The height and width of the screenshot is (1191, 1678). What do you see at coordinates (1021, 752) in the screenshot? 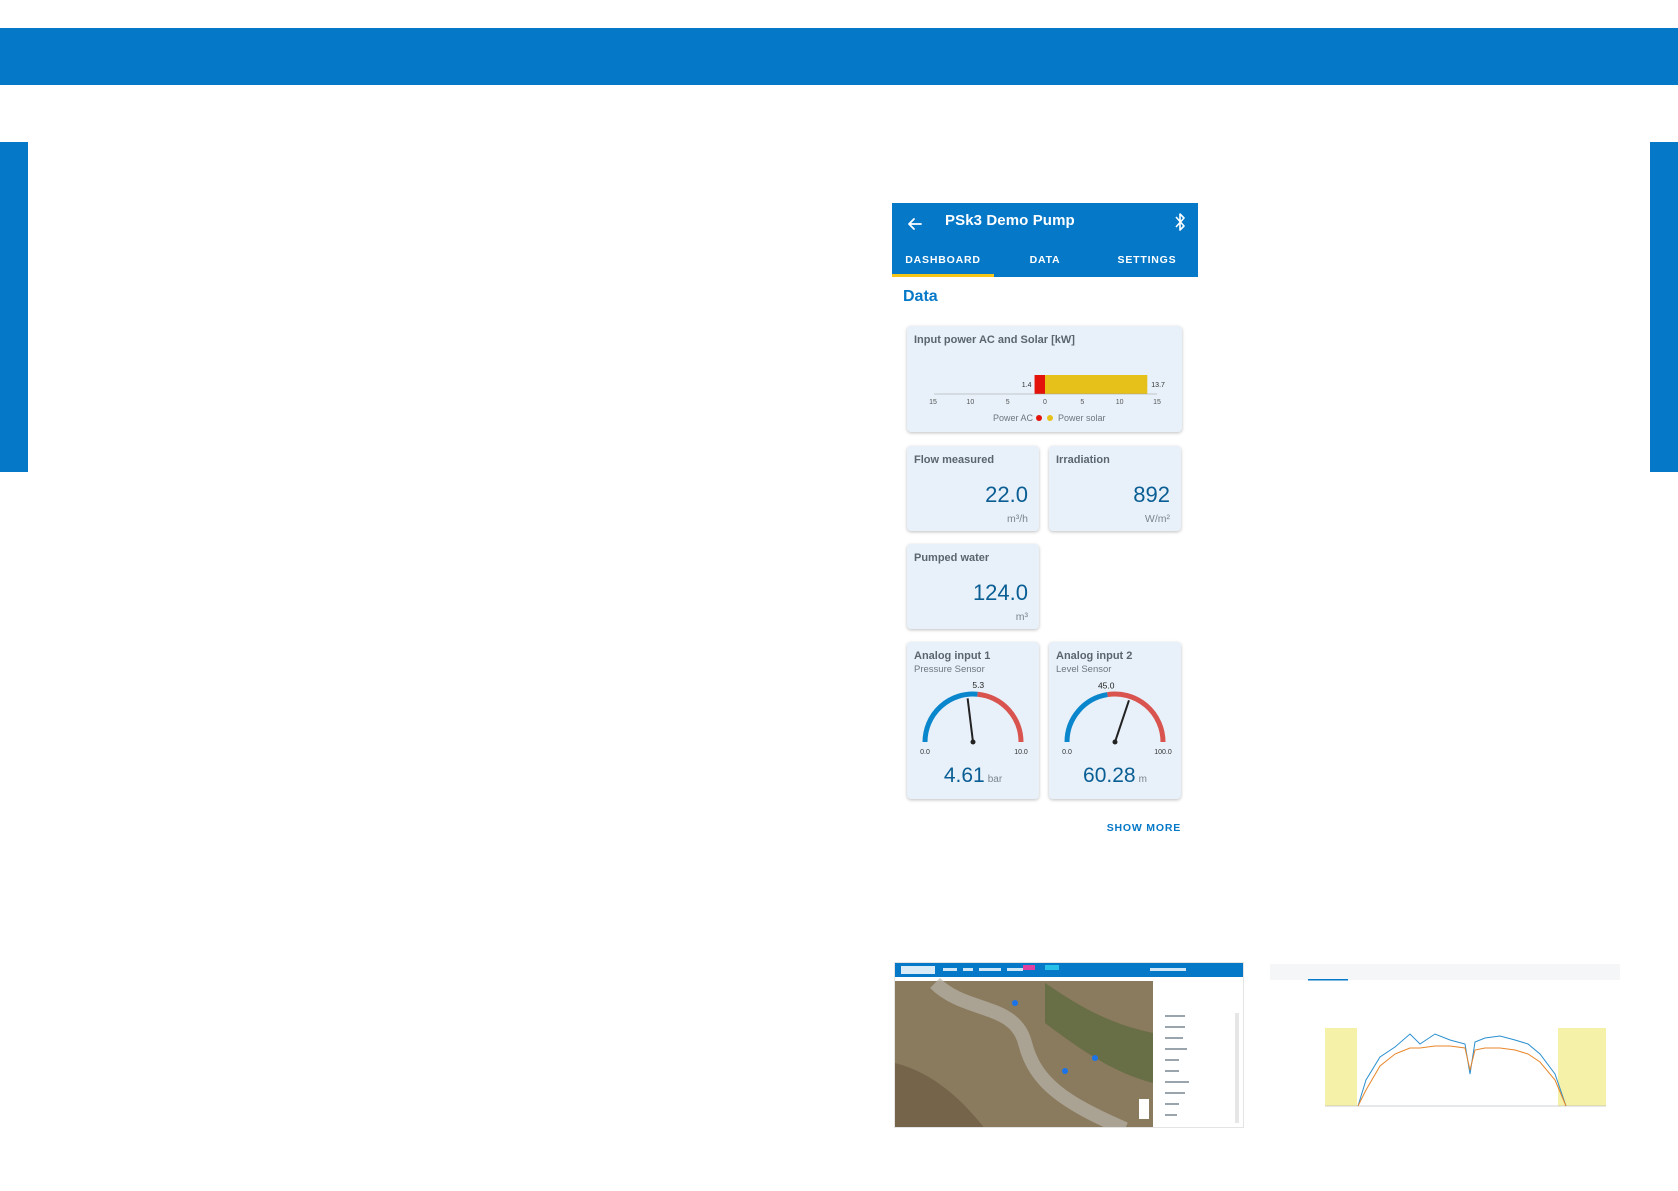
I see `gauge-max-label: 10.0` at bounding box center [1021, 752].